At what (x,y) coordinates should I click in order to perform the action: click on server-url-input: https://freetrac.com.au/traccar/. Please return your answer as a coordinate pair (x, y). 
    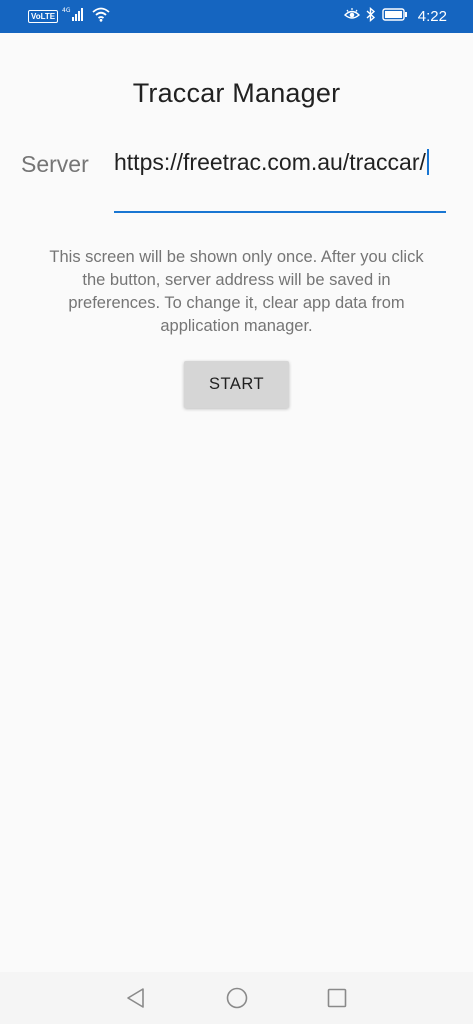
    Looking at the image, I should click on (280, 180).